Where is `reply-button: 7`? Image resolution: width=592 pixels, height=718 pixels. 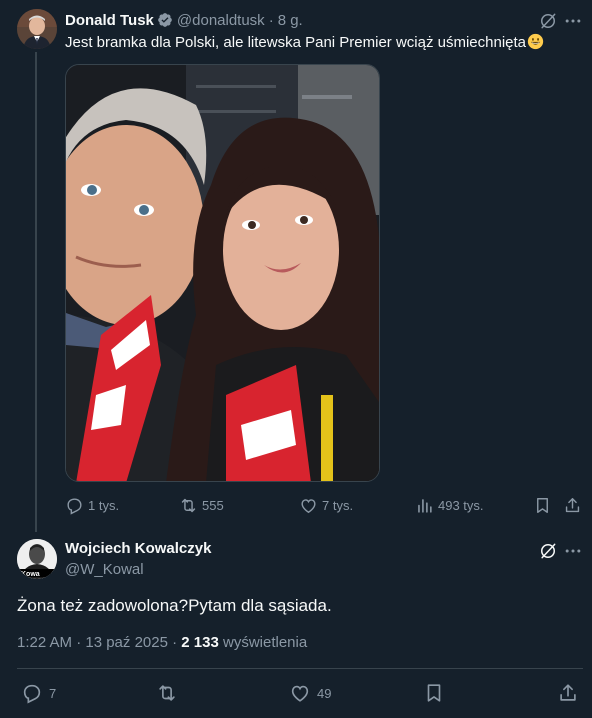
reply-button: 7 is located at coordinates (38, 693).